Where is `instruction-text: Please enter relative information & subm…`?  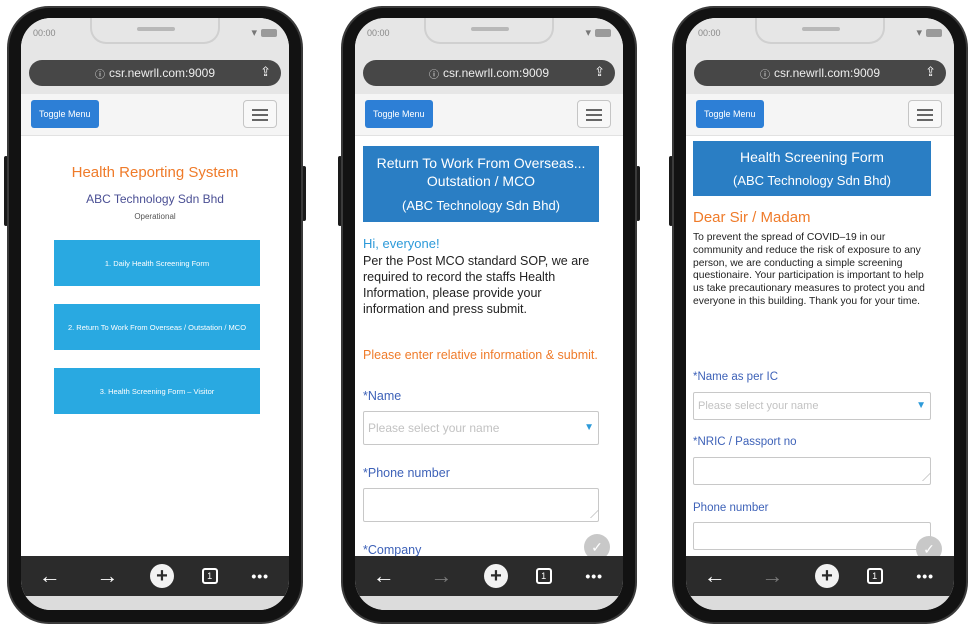 instruction-text: Please enter relative information & subm… is located at coordinates (480, 355).